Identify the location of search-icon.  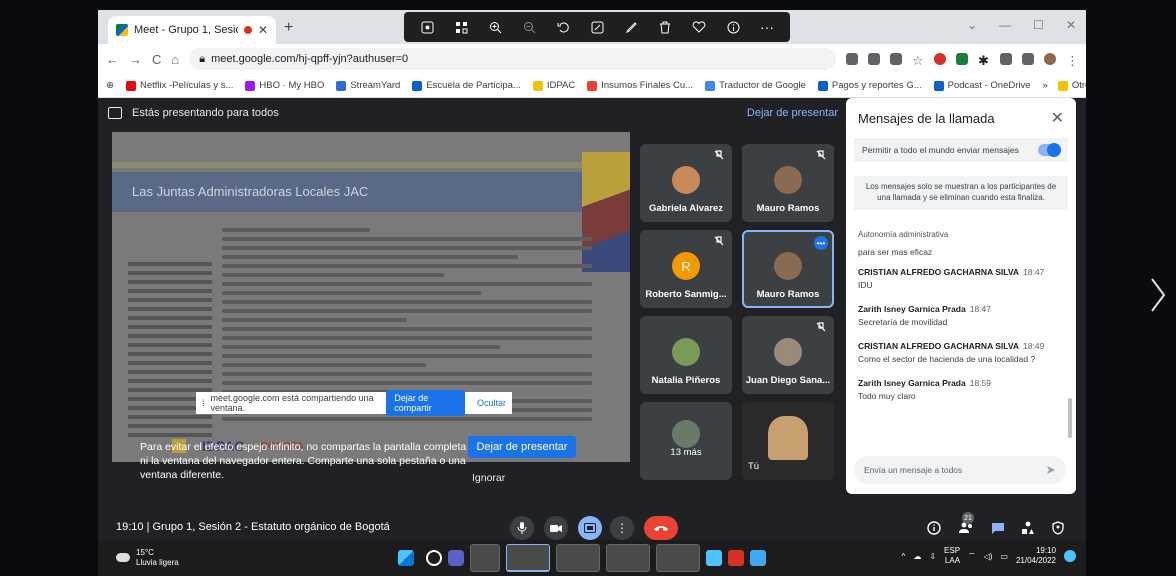
(434, 558).